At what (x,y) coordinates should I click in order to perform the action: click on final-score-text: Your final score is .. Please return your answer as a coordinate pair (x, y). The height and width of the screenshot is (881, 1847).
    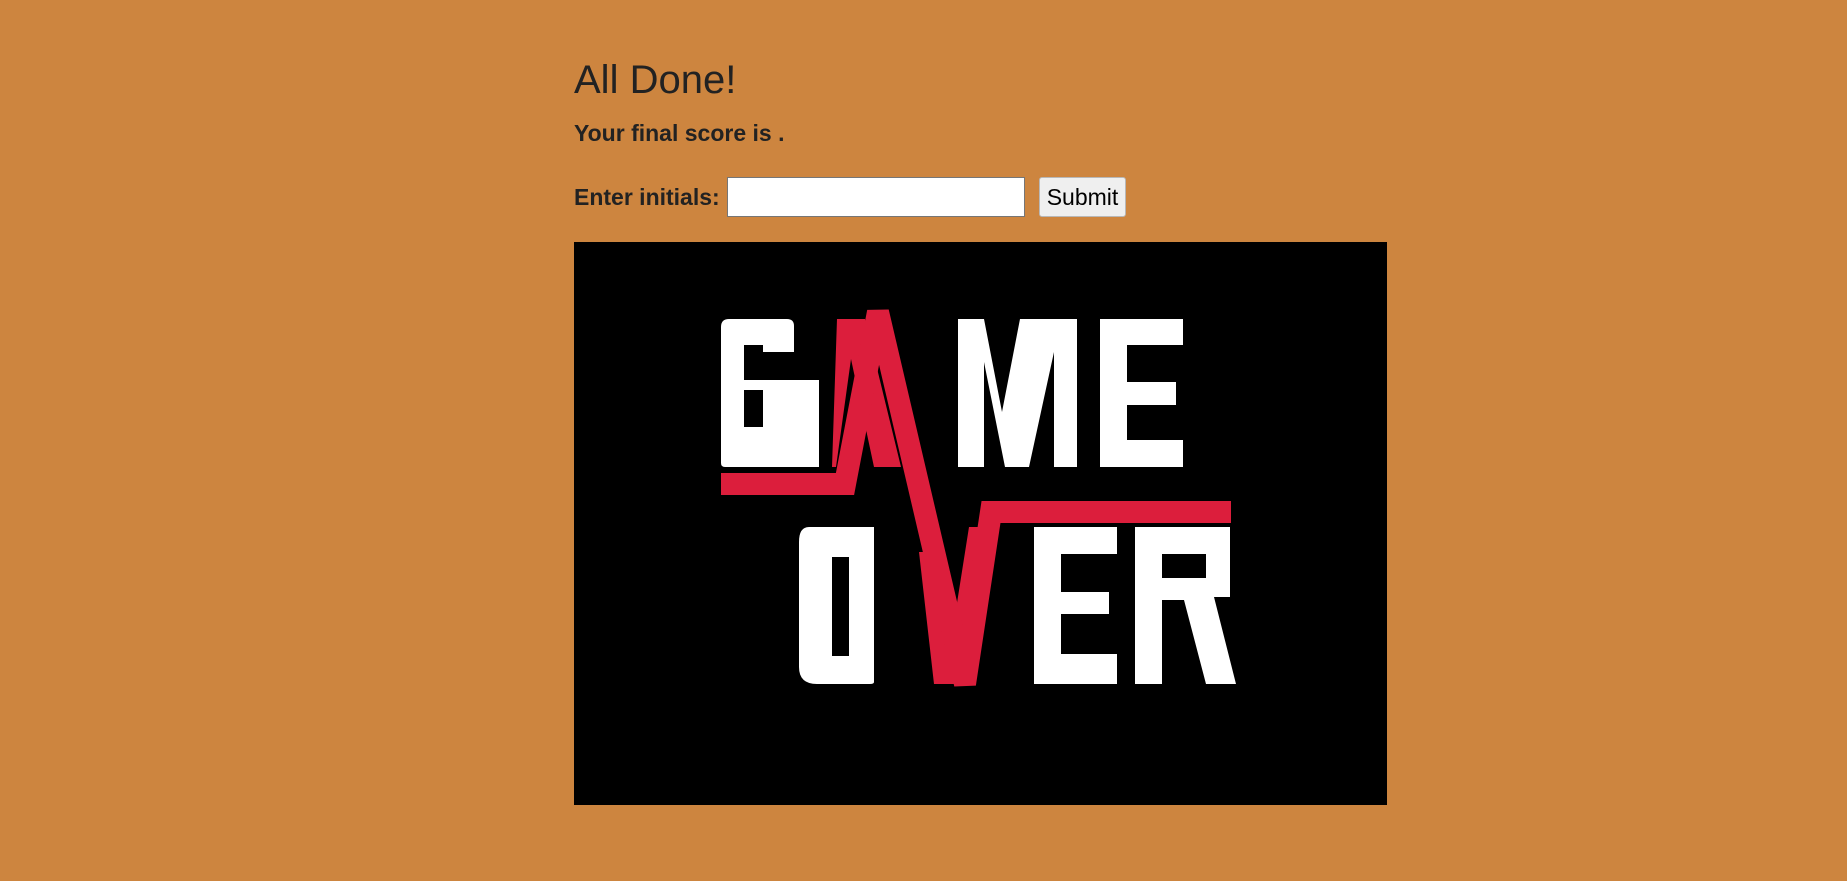
    Looking at the image, I should click on (679, 133).